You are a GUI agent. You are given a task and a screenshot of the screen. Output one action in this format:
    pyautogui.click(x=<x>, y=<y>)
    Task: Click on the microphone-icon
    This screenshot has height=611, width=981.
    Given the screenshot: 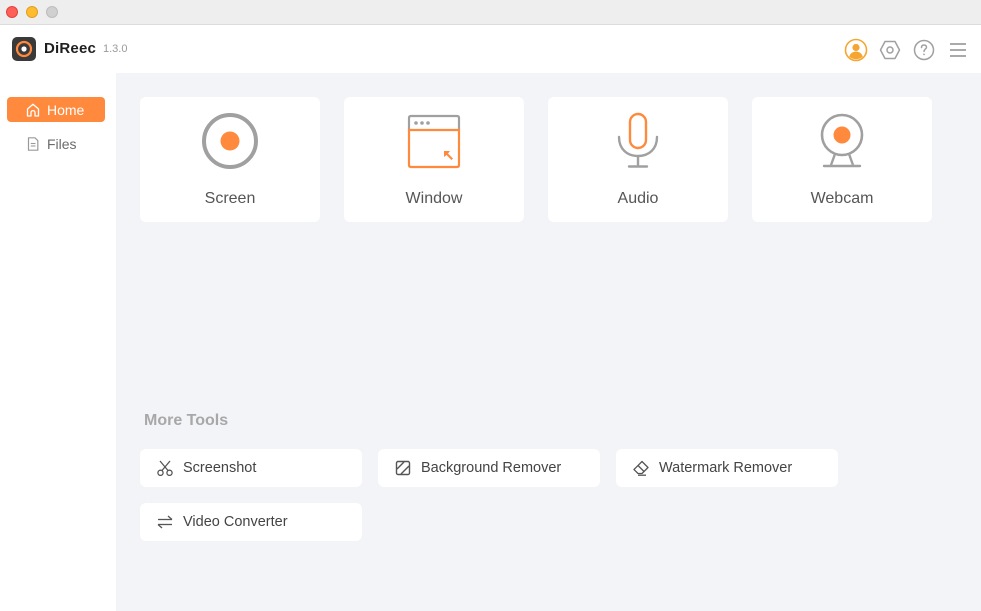 What is the action you would take?
    pyautogui.click(x=638, y=141)
    